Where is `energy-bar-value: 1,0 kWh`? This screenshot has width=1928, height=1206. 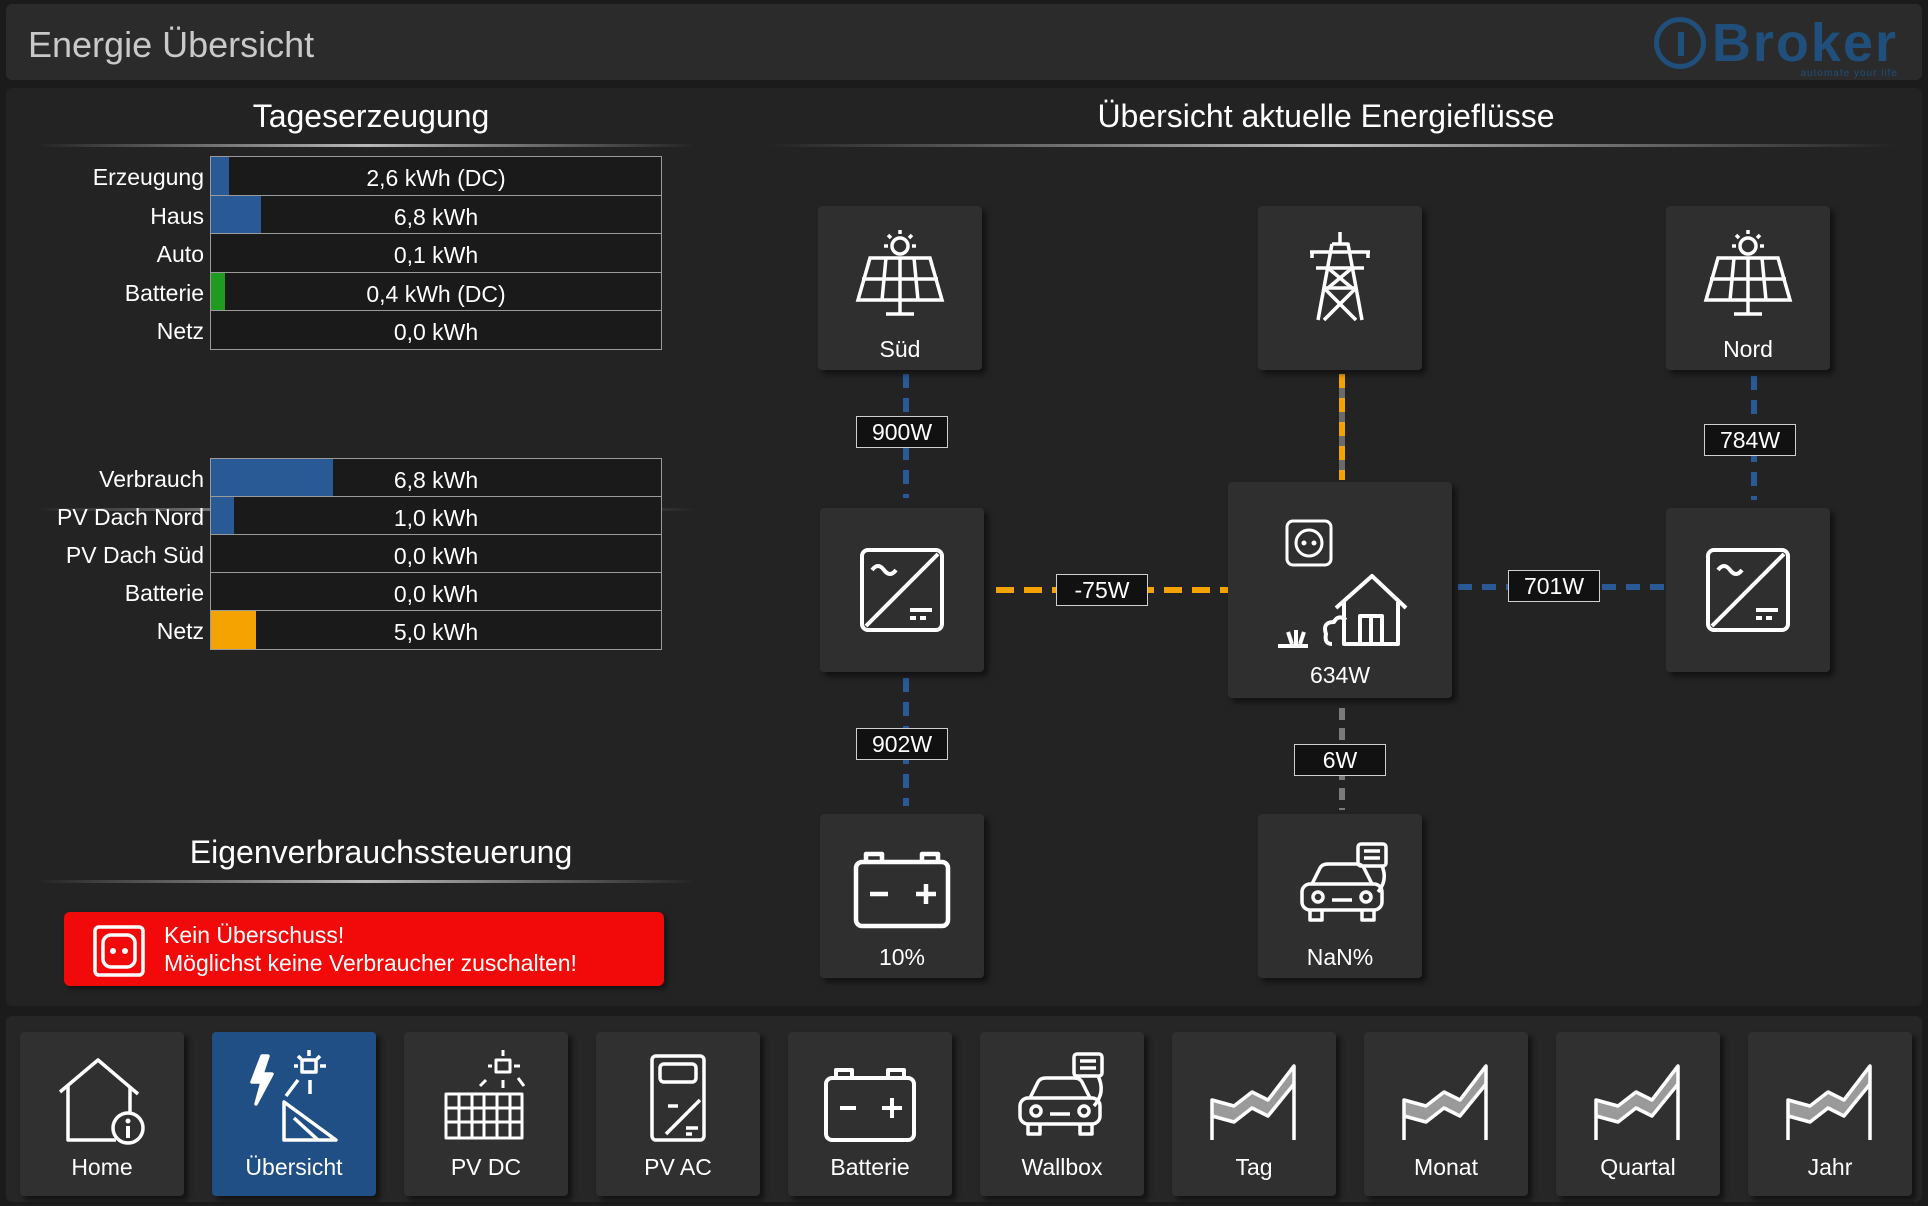 energy-bar-value: 1,0 kWh is located at coordinates (436, 518).